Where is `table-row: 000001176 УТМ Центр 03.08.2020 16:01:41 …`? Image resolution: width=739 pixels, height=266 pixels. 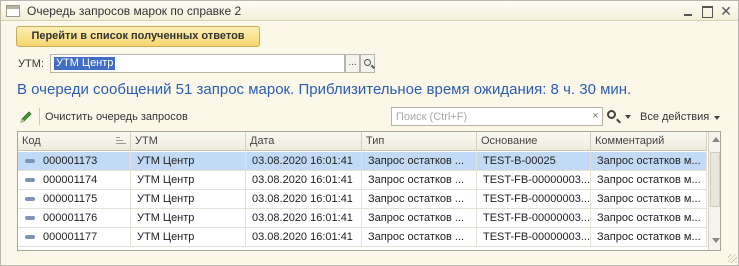
table-row: 000001176 УТМ Центр 03.08.2020 16:01:41 … is located at coordinates (362, 218).